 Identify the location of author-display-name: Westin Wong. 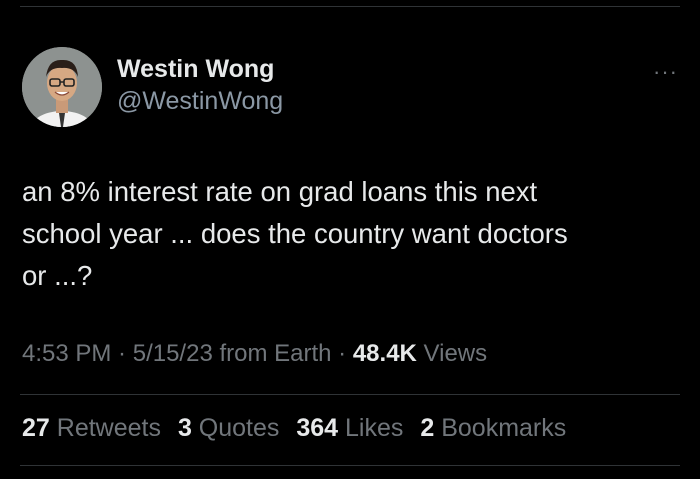
(200, 69).